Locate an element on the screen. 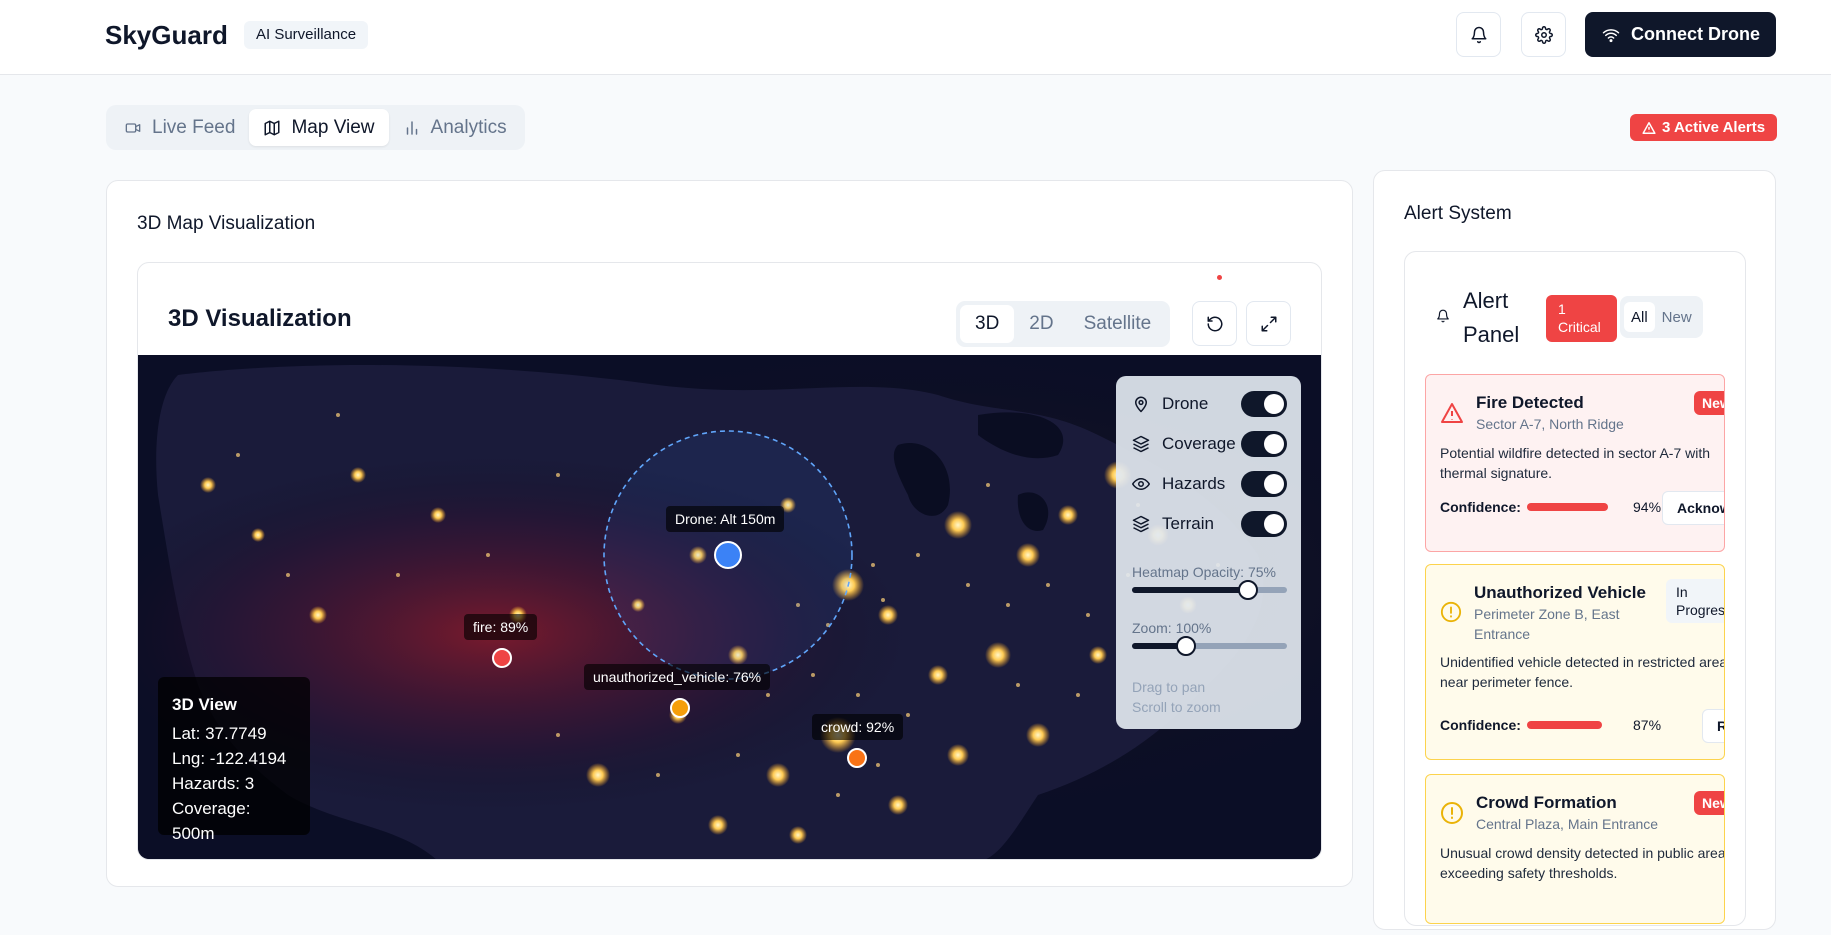 The height and width of the screenshot is (935, 1831). filter-new: New is located at coordinates (1677, 317).